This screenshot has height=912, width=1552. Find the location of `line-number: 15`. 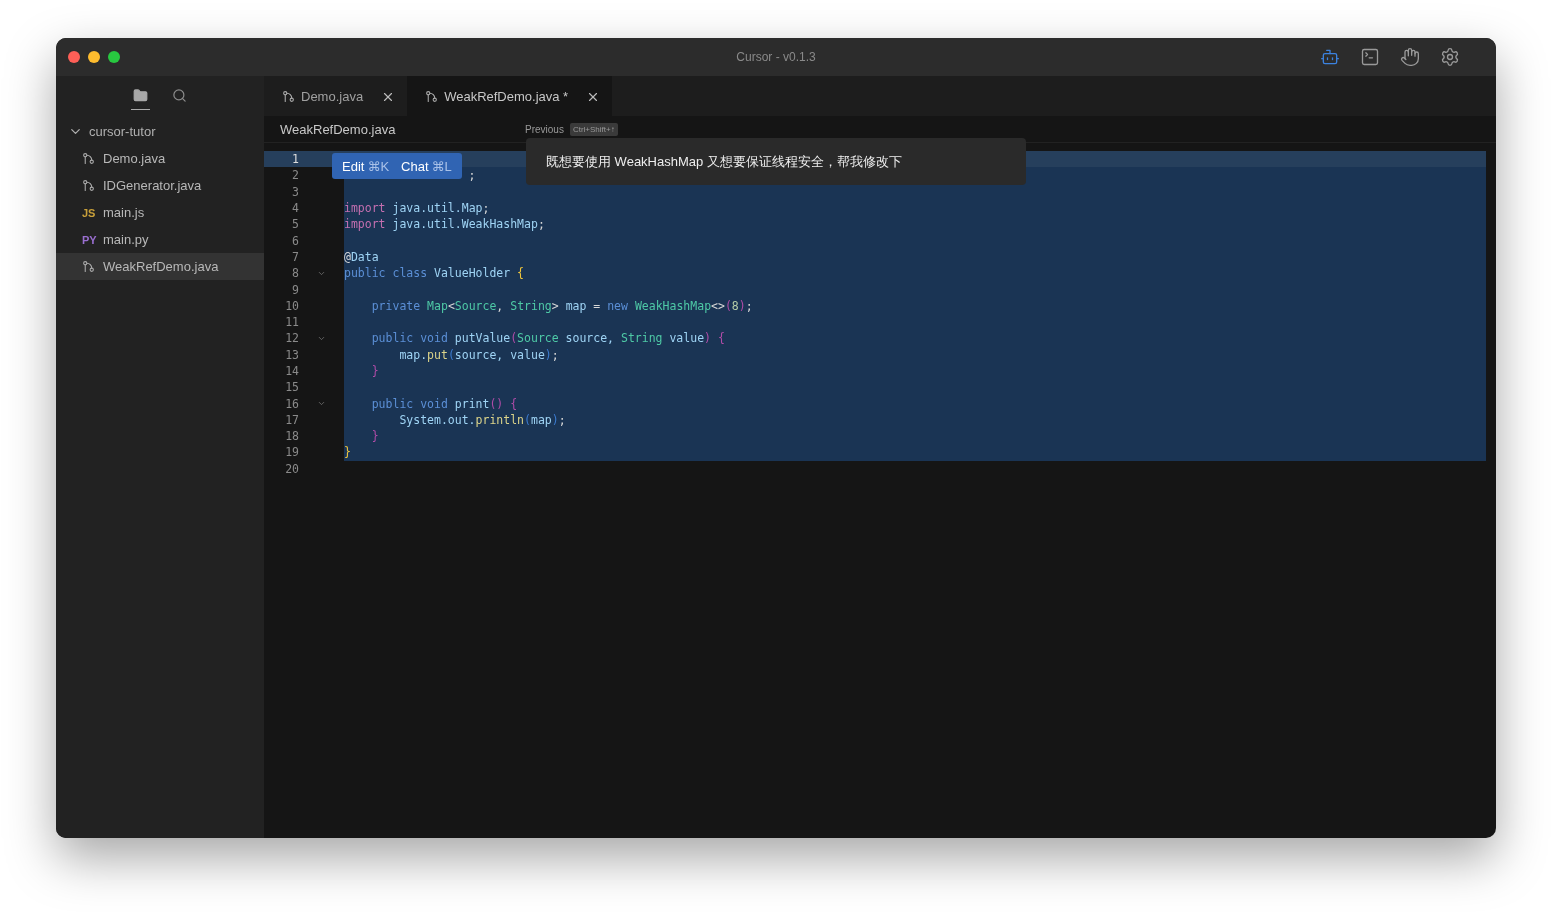

line-number: 15 is located at coordinates (291, 387).